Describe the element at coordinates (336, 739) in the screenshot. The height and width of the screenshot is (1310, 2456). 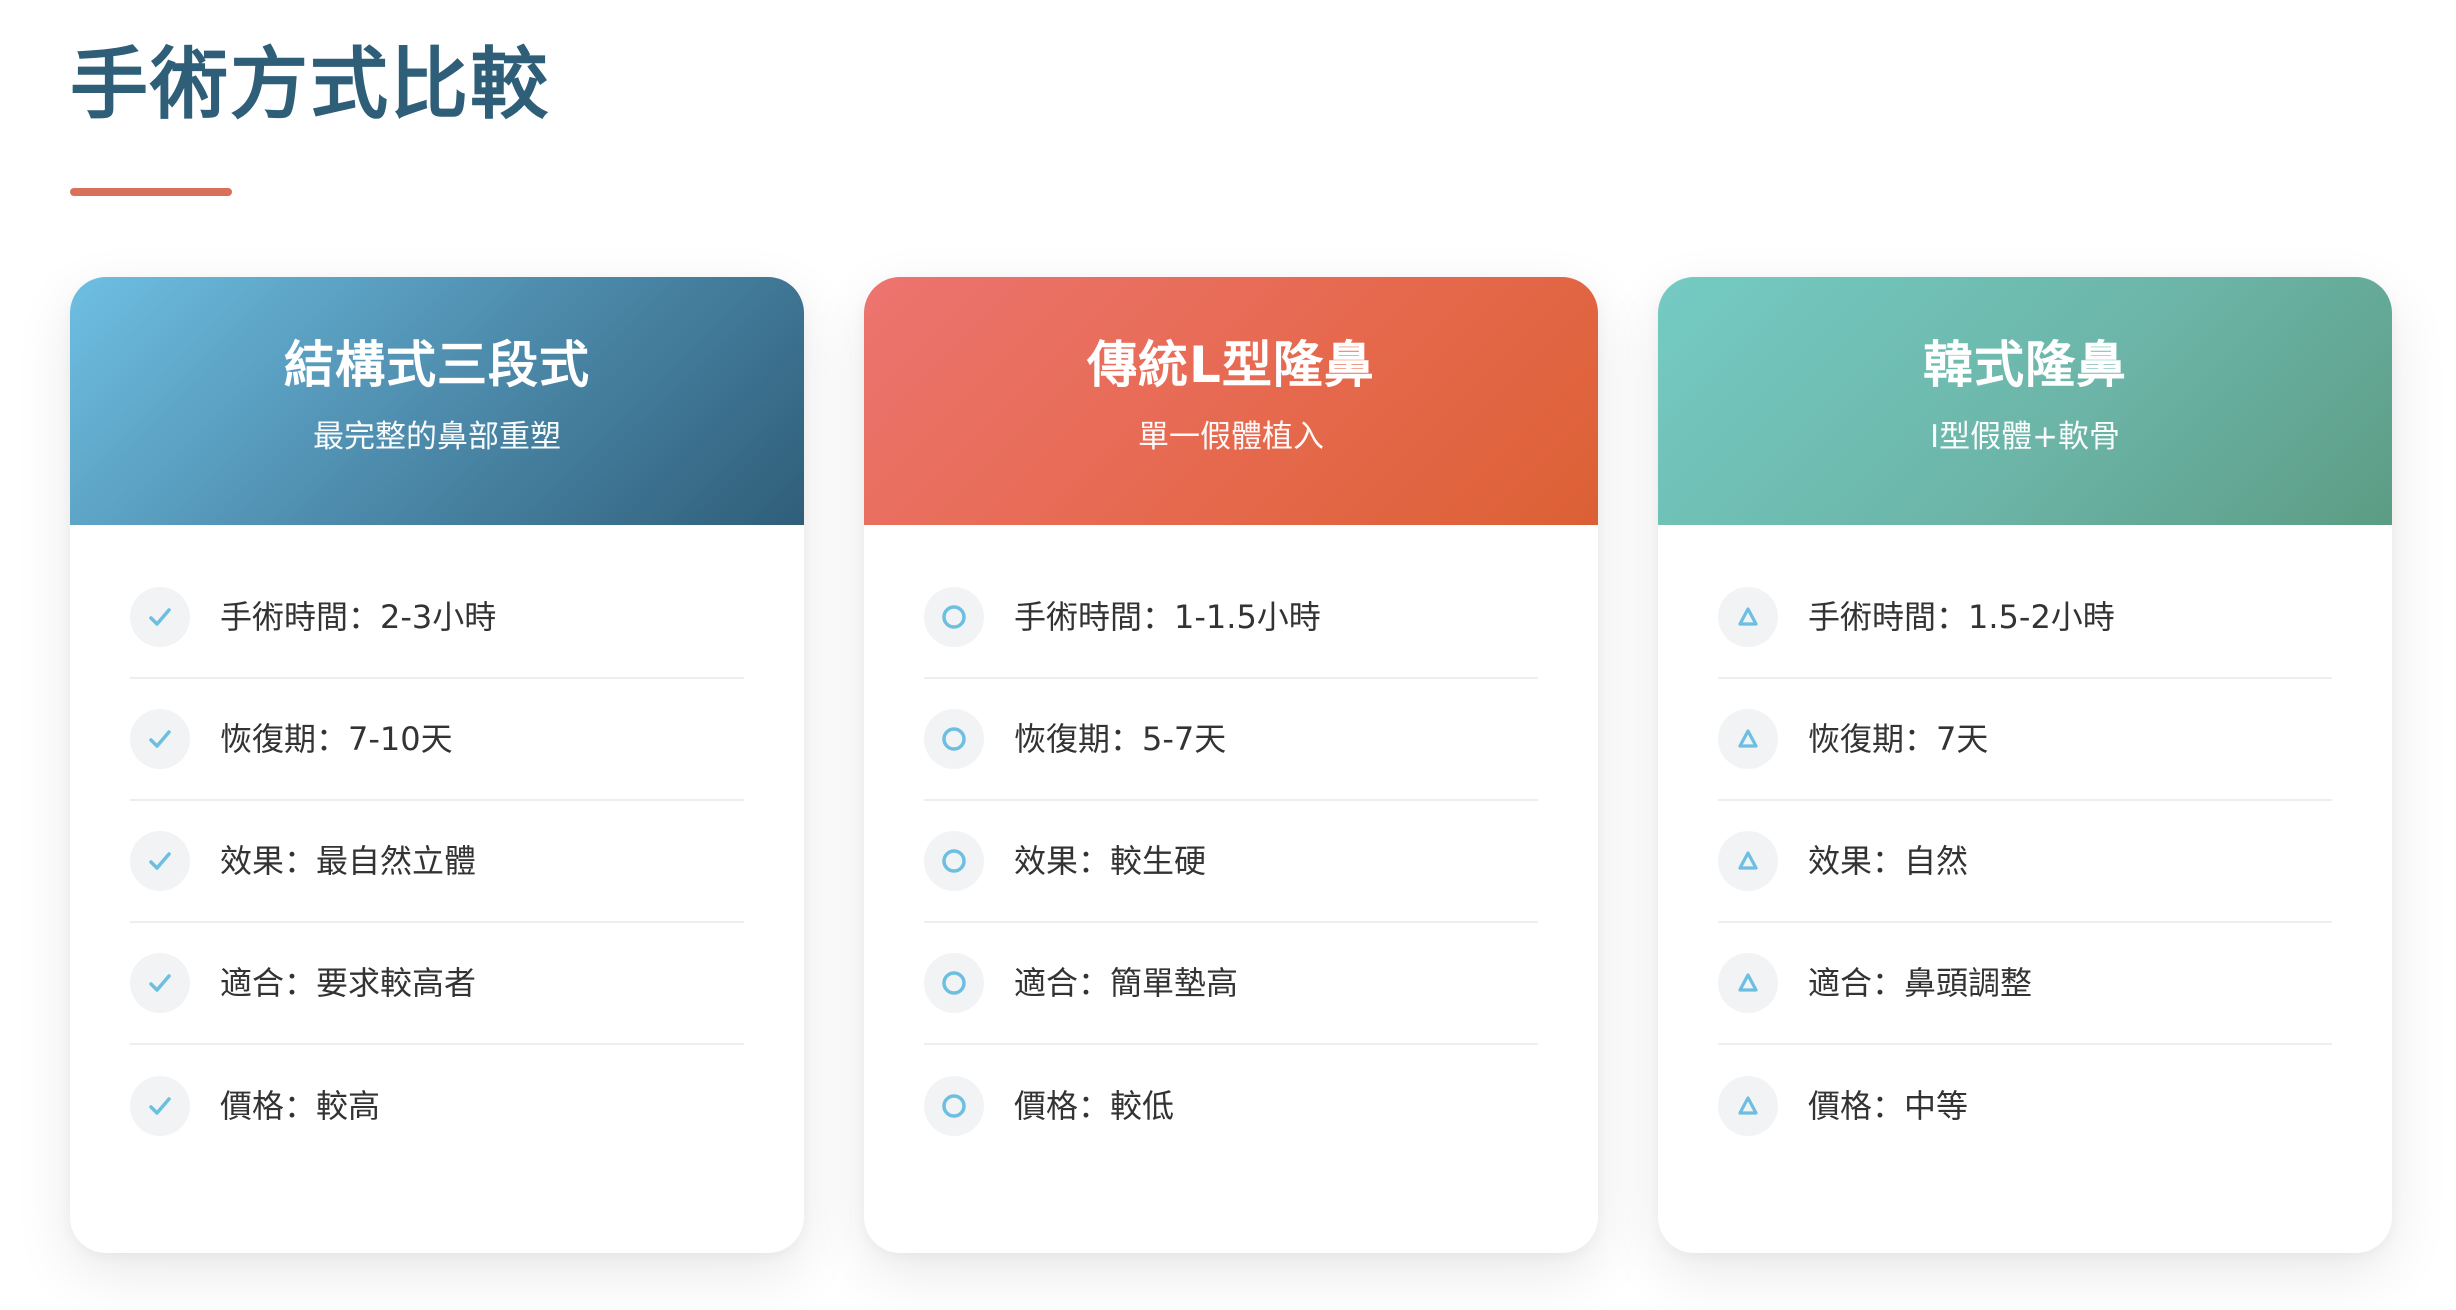
I see `list-item-text: 恢復期：7-10天` at that location.